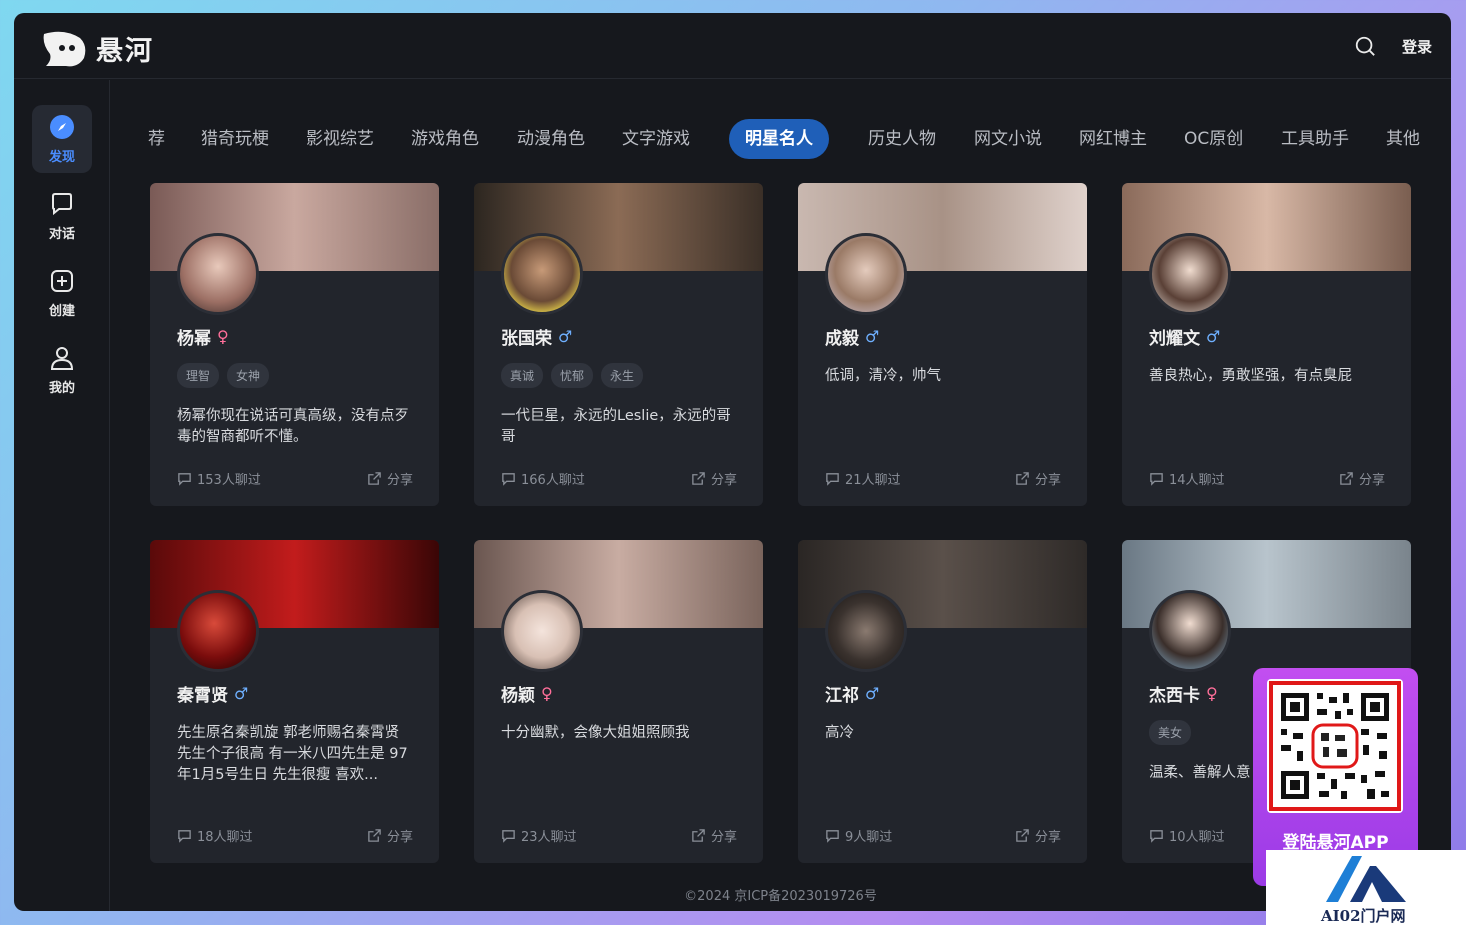 This screenshot has height=925, width=1466. Describe the element at coordinates (203, 338) in the screenshot. I see `character-name: 杨幂 ♀` at that location.